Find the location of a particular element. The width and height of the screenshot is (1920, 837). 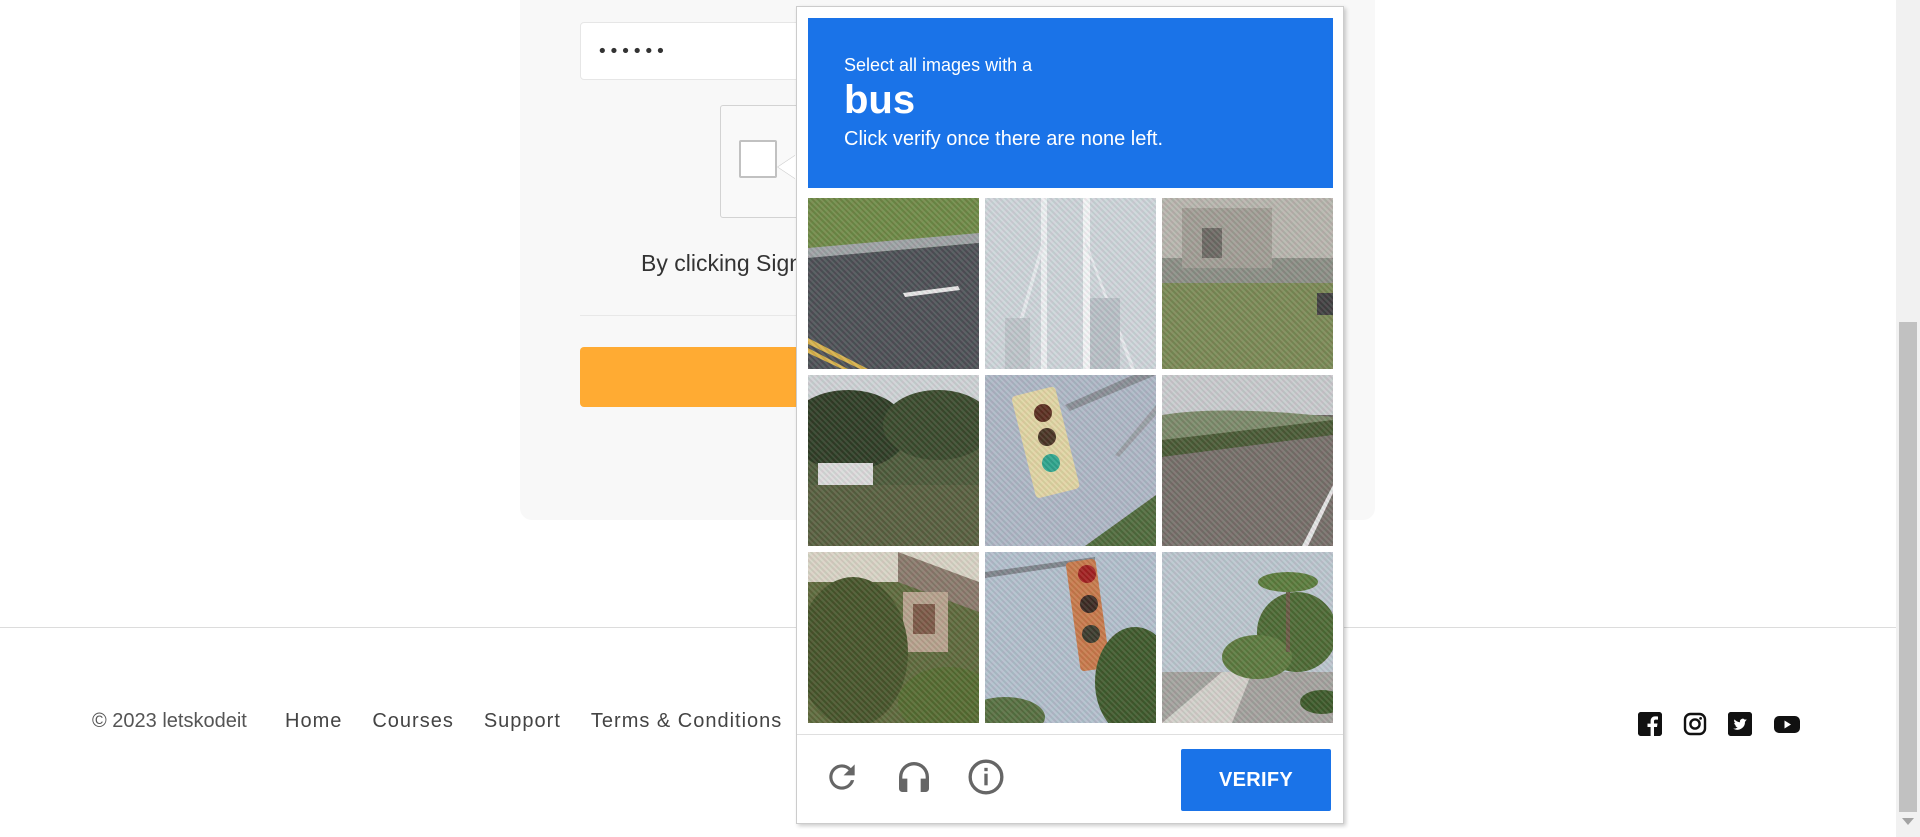

youtube-icon is located at coordinates (1787, 724).